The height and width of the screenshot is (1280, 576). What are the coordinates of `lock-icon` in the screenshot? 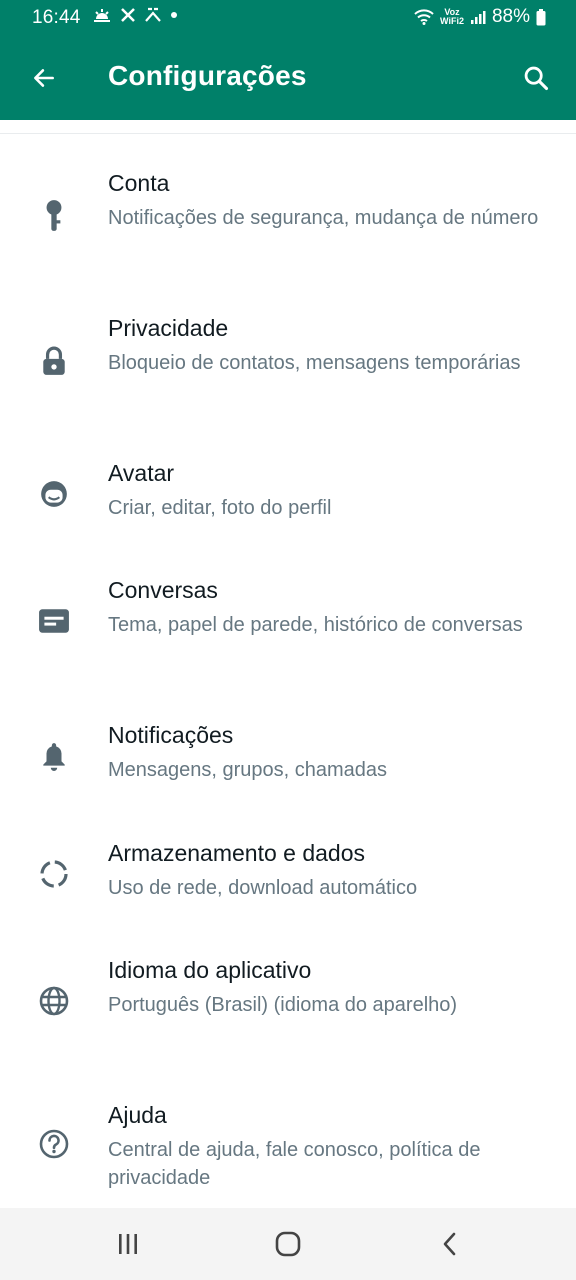 It's located at (54, 361).